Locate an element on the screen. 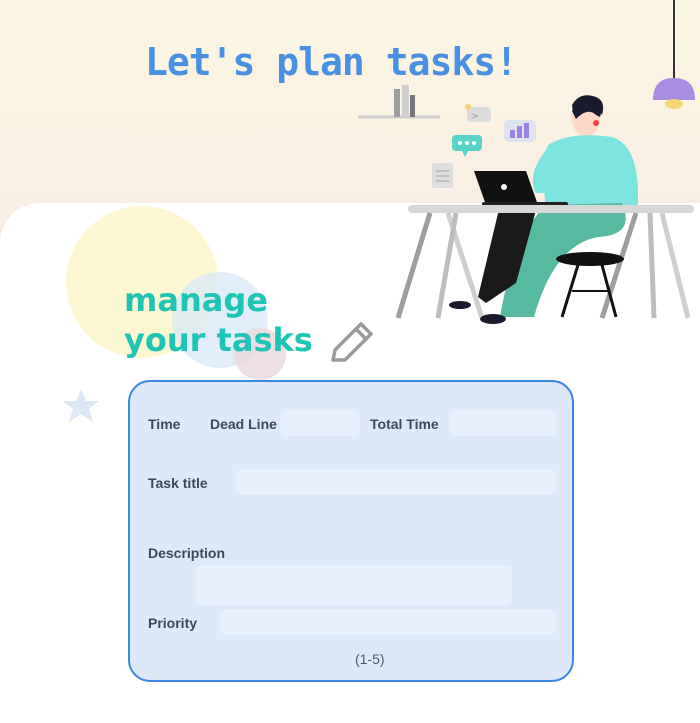  star-icon is located at coordinates (81, 405).